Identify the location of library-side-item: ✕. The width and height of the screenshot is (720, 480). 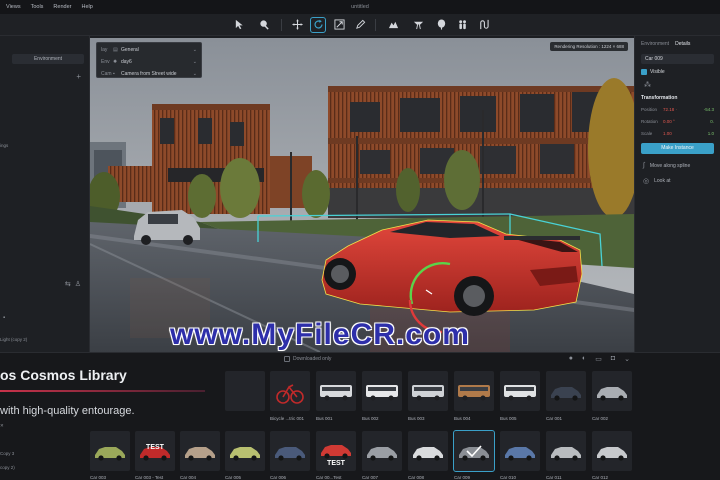
(2, 426).